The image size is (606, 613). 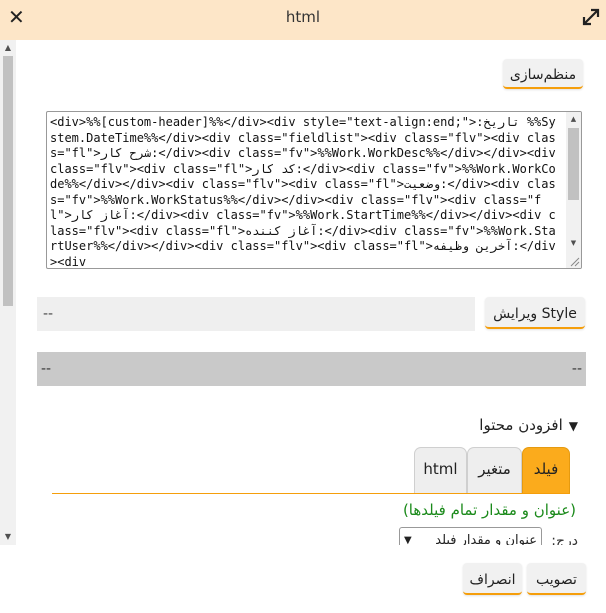 What do you see at coordinates (573, 119) in the screenshot?
I see `code-scroll-up-icon: ▲` at bounding box center [573, 119].